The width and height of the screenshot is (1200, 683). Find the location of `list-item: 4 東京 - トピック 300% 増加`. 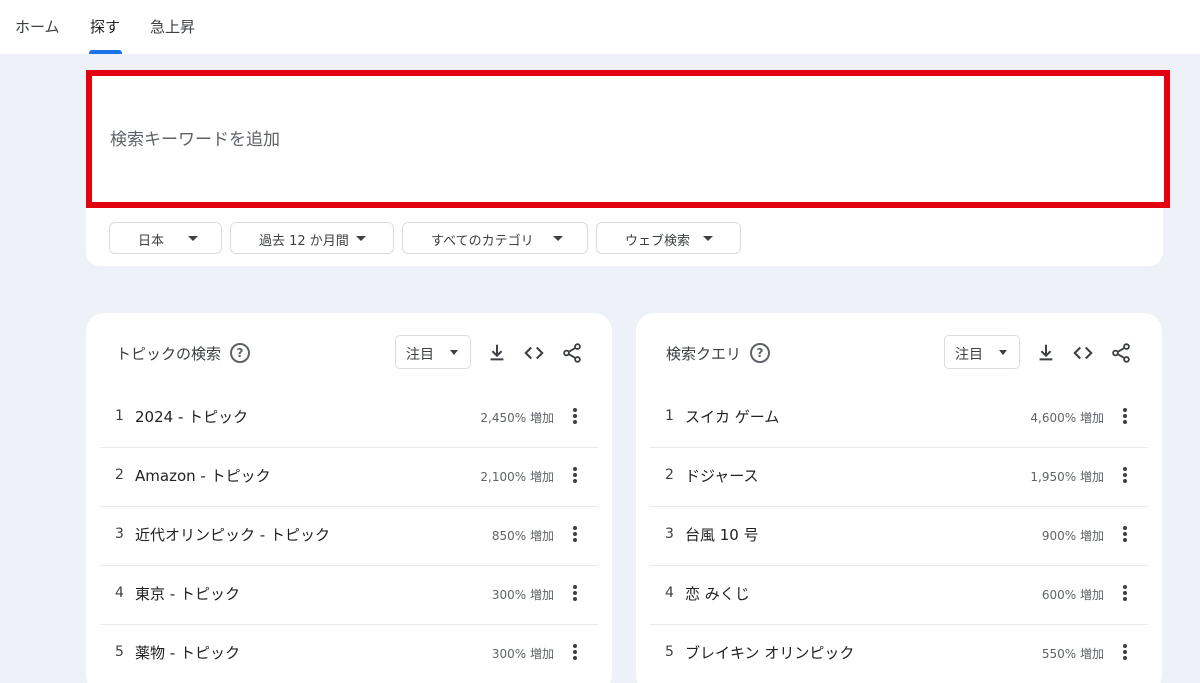

list-item: 4 東京 - トピック 300% 増加 is located at coordinates (349, 595).